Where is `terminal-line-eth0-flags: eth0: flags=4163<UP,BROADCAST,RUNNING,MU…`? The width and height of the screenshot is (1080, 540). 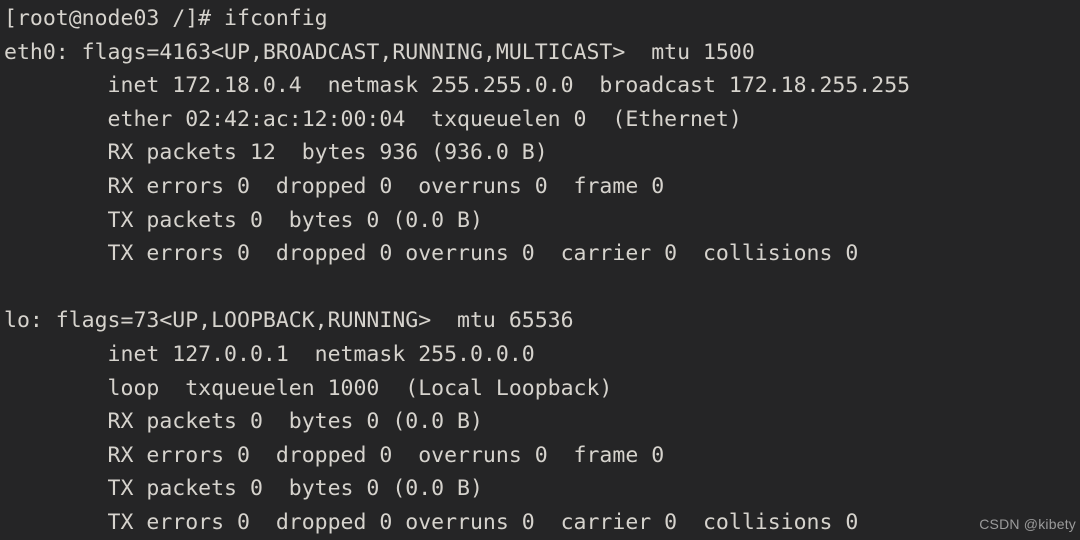 terminal-line-eth0-flags: eth0: flags=4163<UP,BROADCAST,RUNNING,MU… is located at coordinates (379, 52).